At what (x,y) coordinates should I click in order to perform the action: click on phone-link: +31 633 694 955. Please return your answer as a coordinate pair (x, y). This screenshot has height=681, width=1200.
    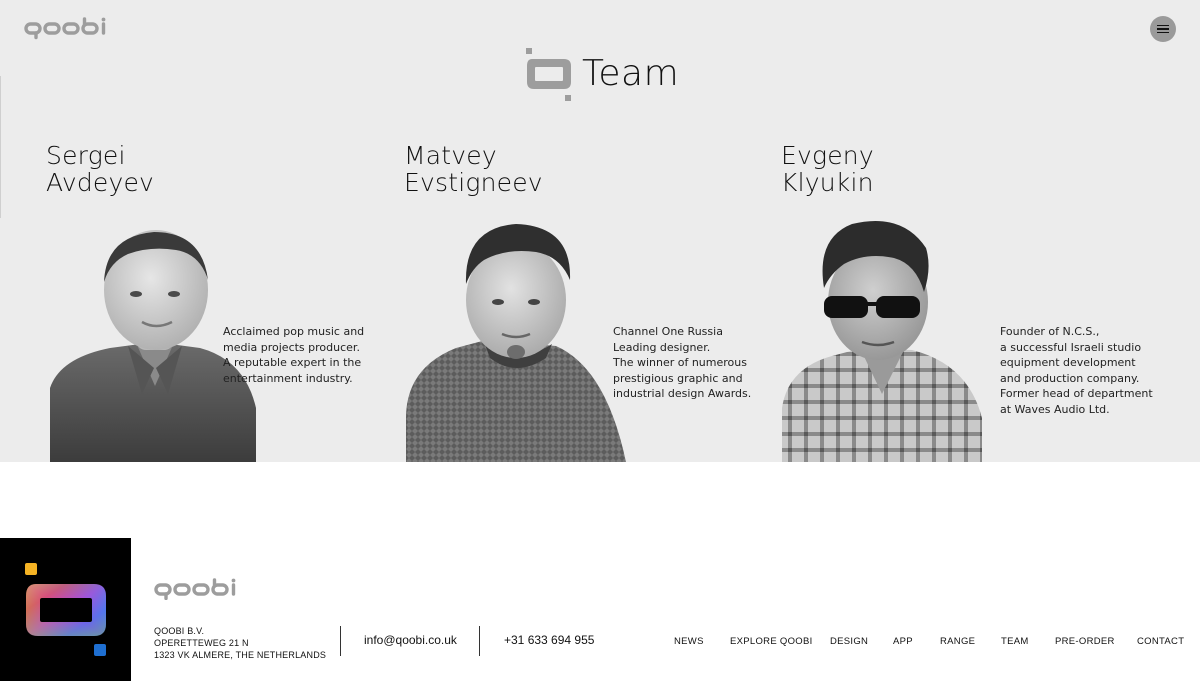
    Looking at the image, I should click on (549, 640).